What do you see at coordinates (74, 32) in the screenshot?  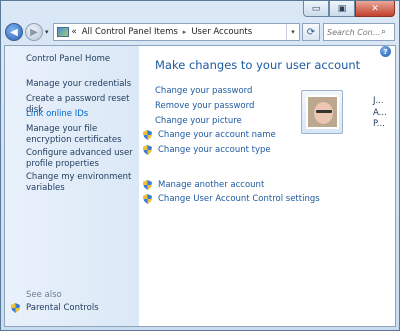 I see `address-overflow-chevrons: «` at bounding box center [74, 32].